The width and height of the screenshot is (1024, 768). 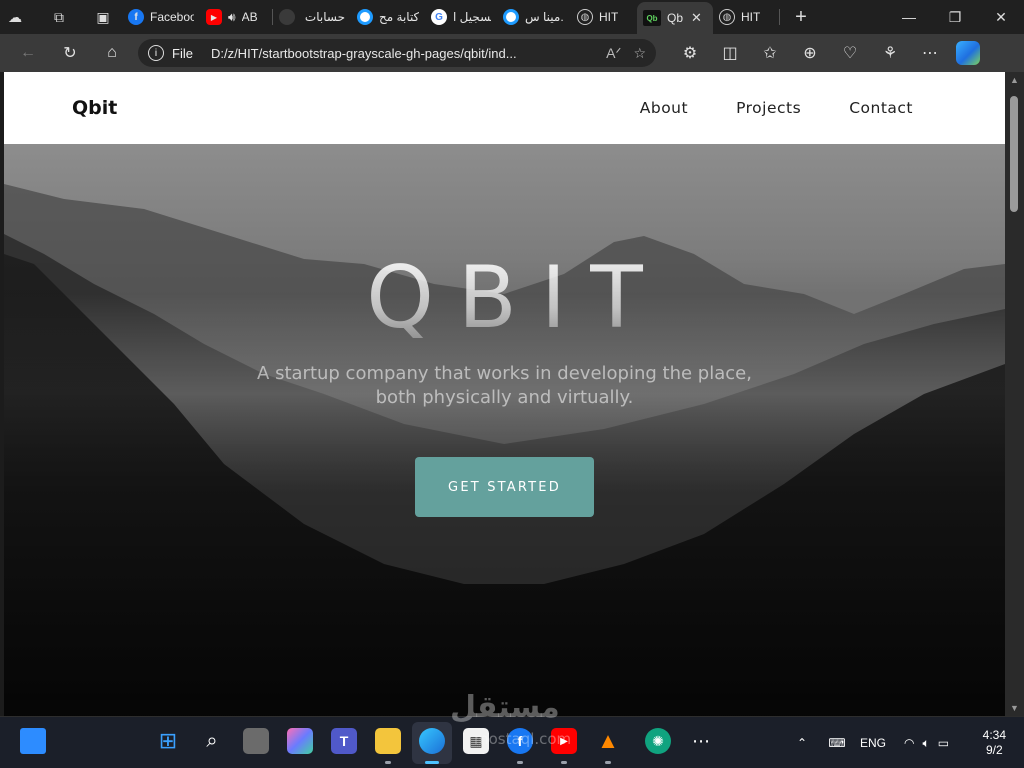 What do you see at coordinates (505, 707) in the screenshot?
I see `mostaql-watermark: مستقل` at bounding box center [505, 707].